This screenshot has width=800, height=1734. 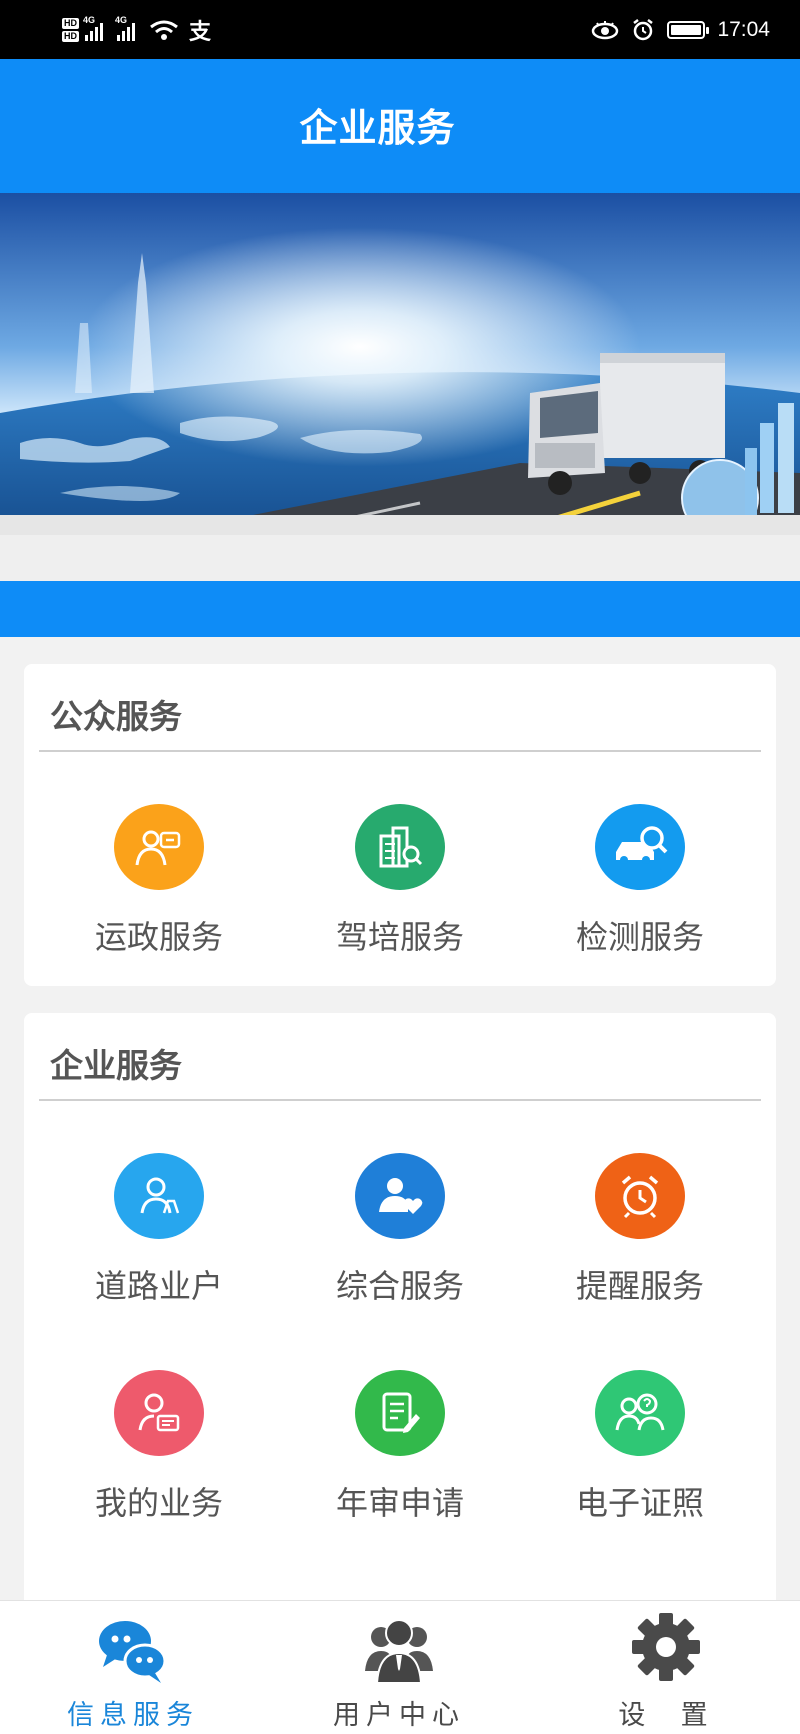 I want to click on service-zonghe: 综合服务, so click(x=400, y=1230).